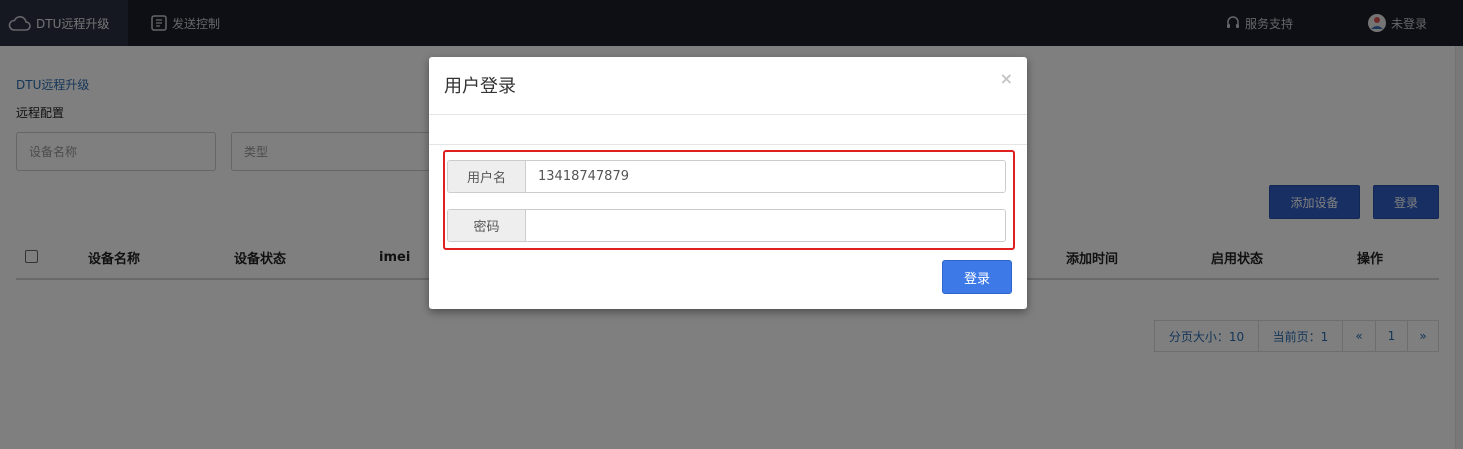 The width and height of the screenshot is (1463, 449). What do you see at coordinates (487, 176) in the screenshot?
I see `username-label: 用户名` at bounding box center [487, 176].